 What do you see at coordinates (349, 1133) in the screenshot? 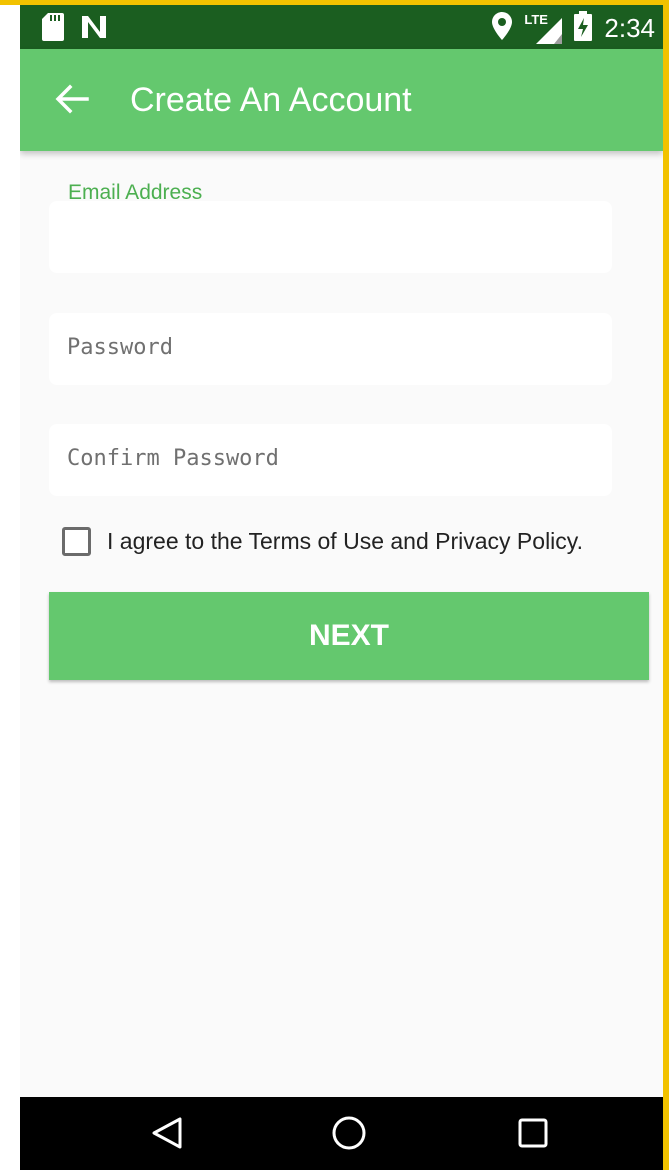
I see `home-circle-icon` at bounding box center [349, 1133].